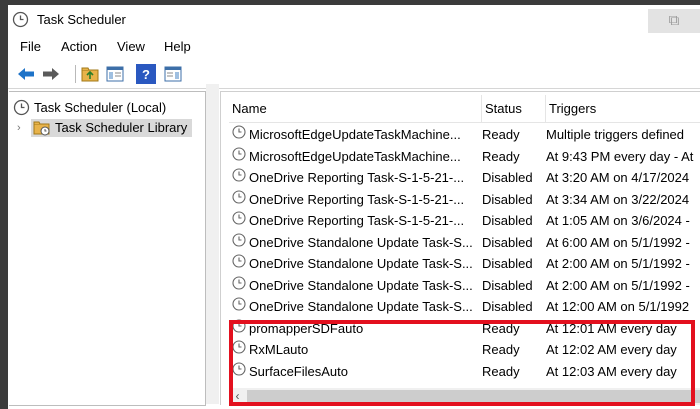 This screenshot has width=700, height=409. Describe the element at coordinates (115, 74) in the screenshot. I see `show-hide-console-tree-icon` at that location.